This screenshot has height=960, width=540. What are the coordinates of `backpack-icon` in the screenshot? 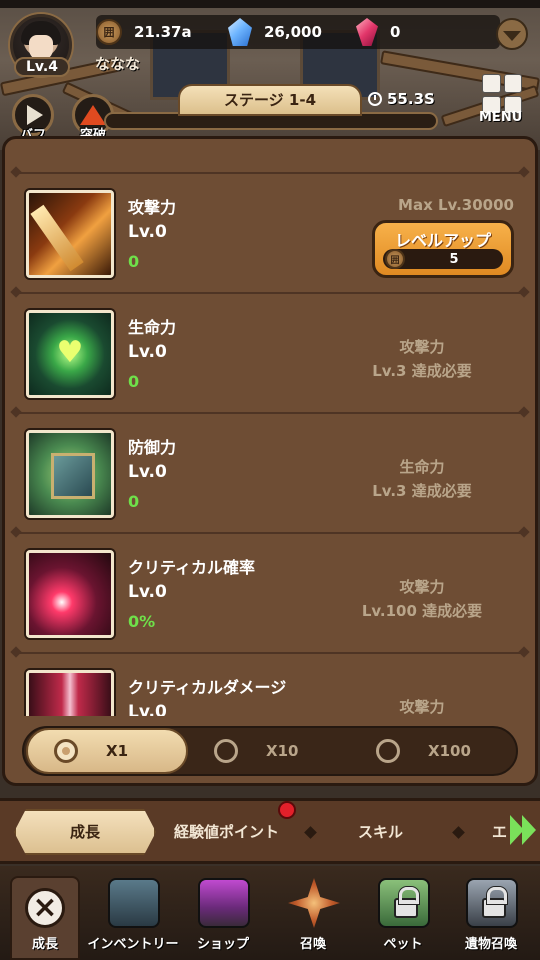 It's located at (134, 903).